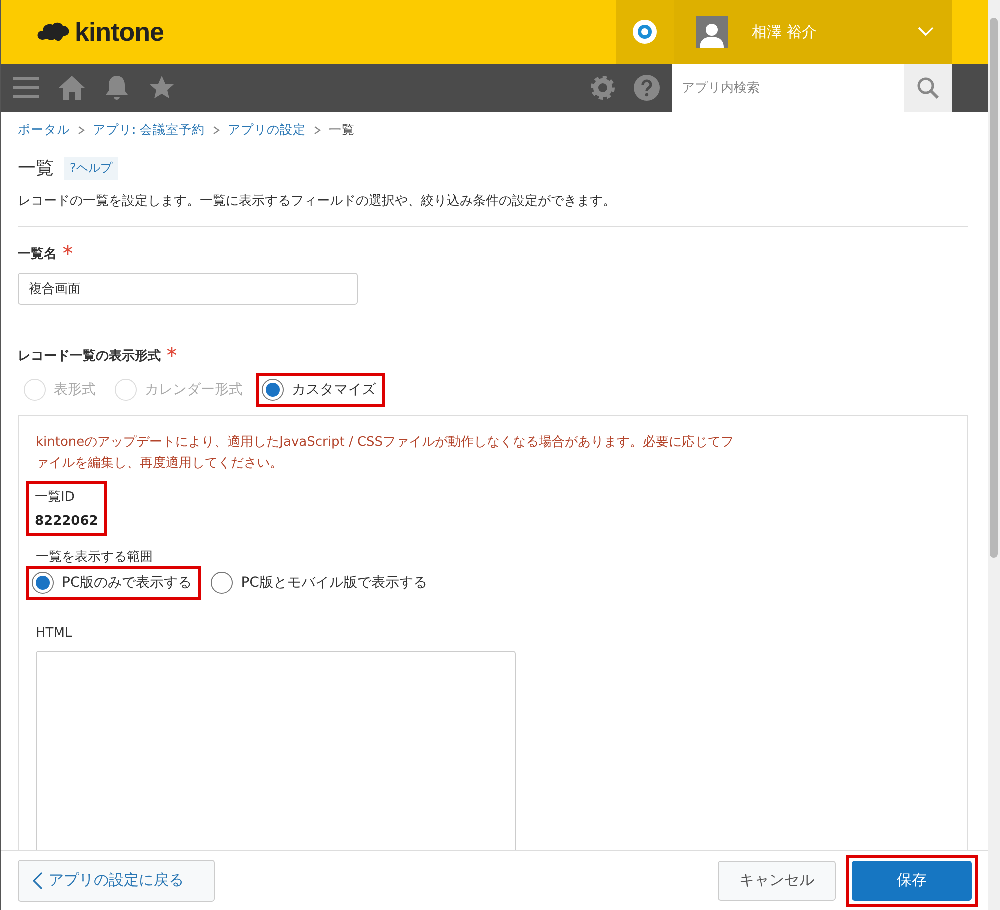 Image resolution: width=1000 pixels, height=910 pixels. Describe the element at coordinates (188, 289) in the screenshot. I see `view-name-input: 複合画面` at that location.